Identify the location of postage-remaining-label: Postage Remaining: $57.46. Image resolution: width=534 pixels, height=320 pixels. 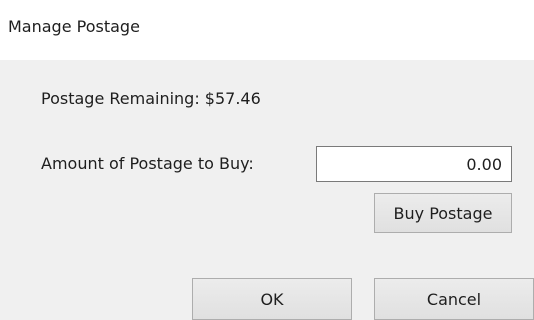
(151, 98).